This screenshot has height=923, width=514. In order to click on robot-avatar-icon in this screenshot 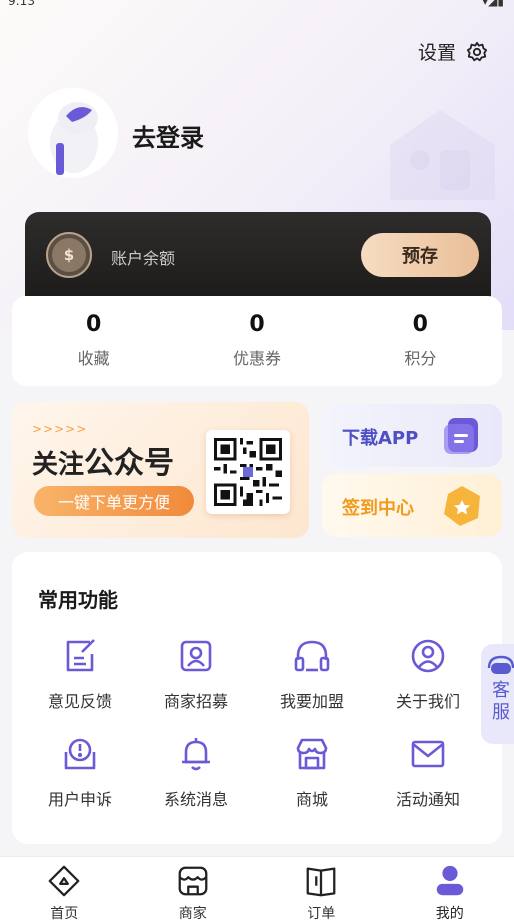, I will do `click(74, 138)`.